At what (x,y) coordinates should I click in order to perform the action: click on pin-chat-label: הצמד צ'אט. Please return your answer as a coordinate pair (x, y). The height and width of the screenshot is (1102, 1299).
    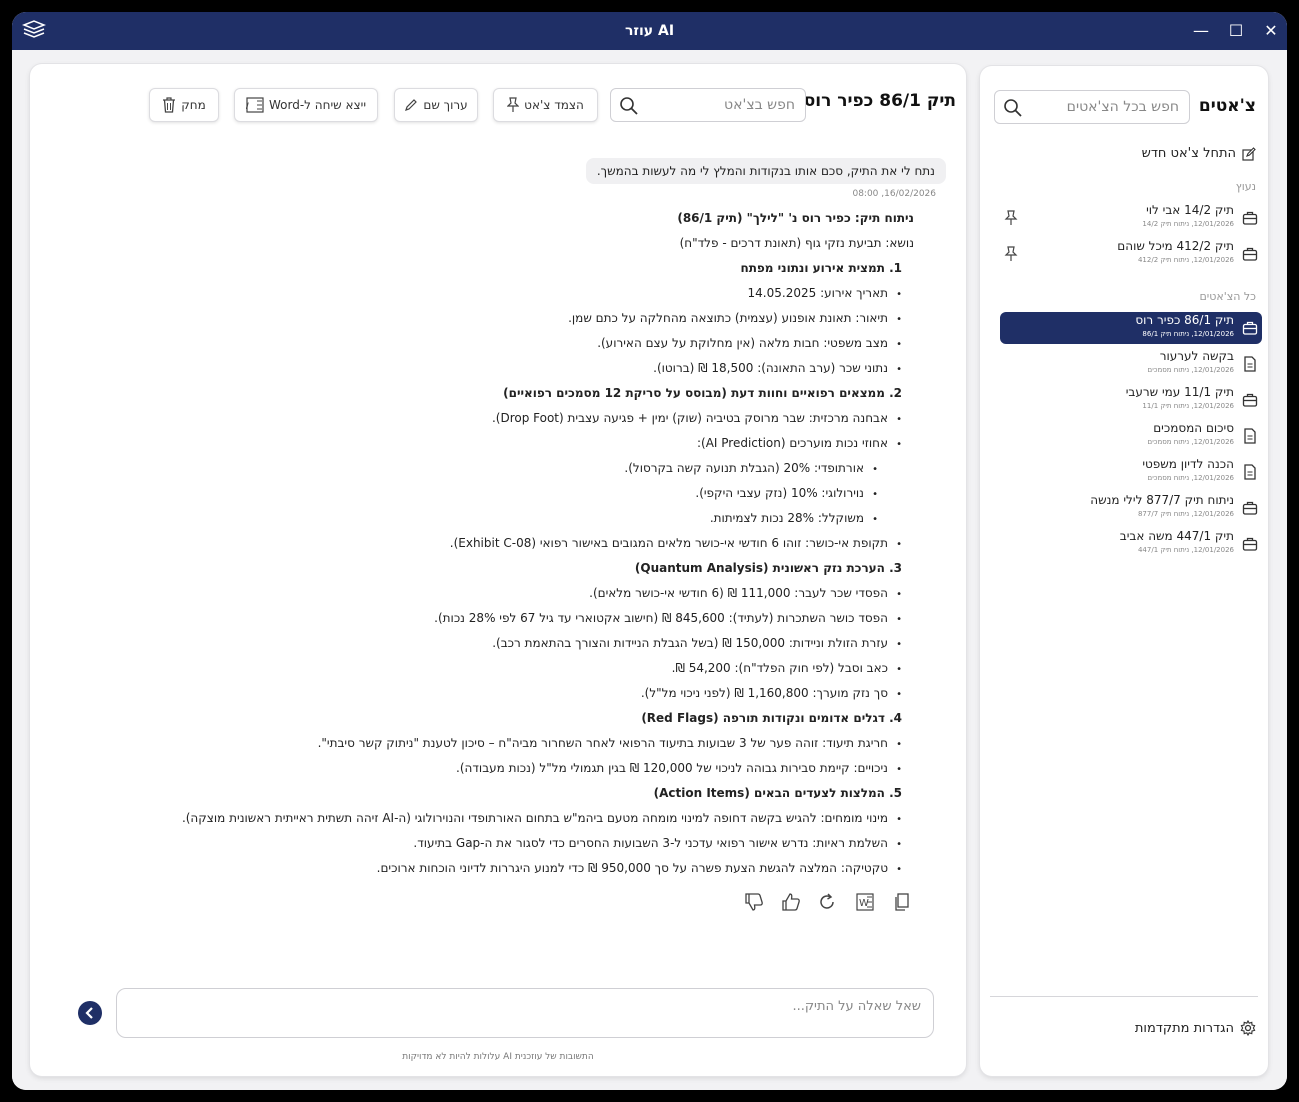
    Looking at the image, I should click on (554, 105).